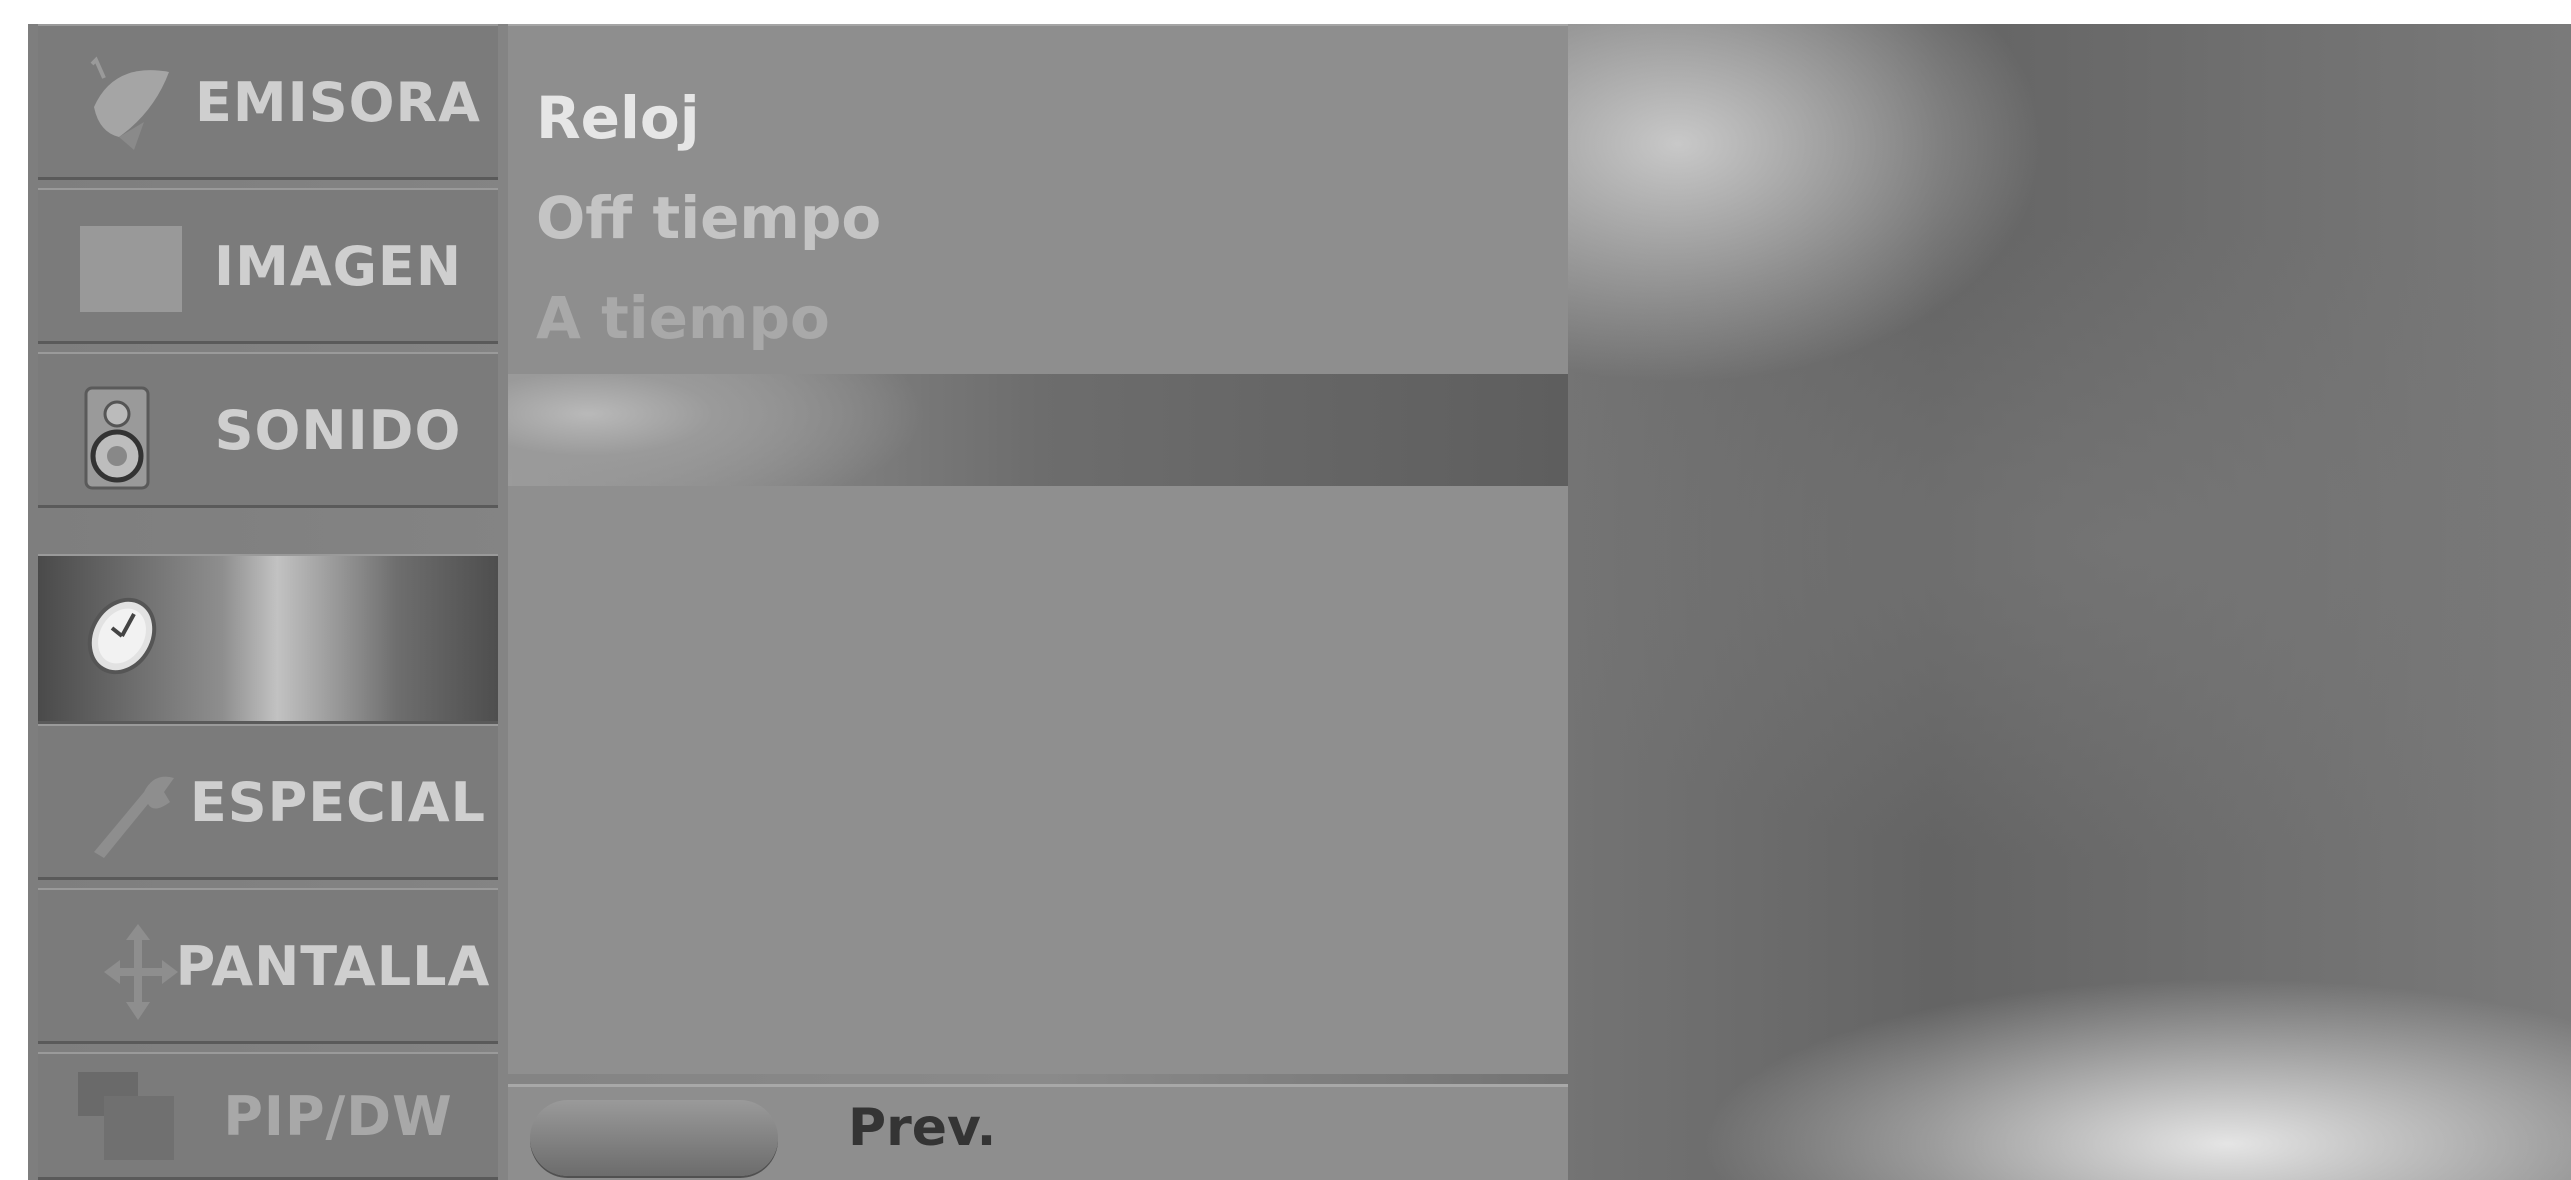 This screenshot has height=1180, width=2571. Describe the element at coordinates (129, 102) in the screenshot. I see `satellite-dish-icon` at that location.